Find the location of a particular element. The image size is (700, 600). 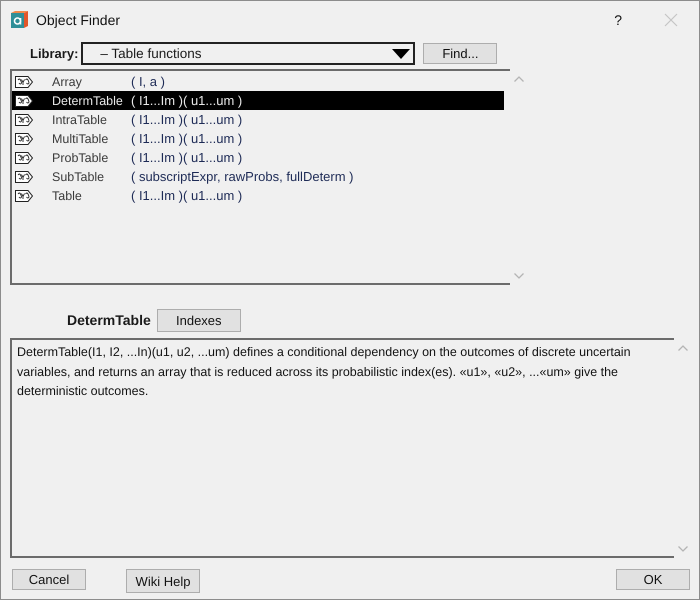

function-list-item: DetermTable ( I1...Im )( u1...um ) is located at coordinates (258, 100).